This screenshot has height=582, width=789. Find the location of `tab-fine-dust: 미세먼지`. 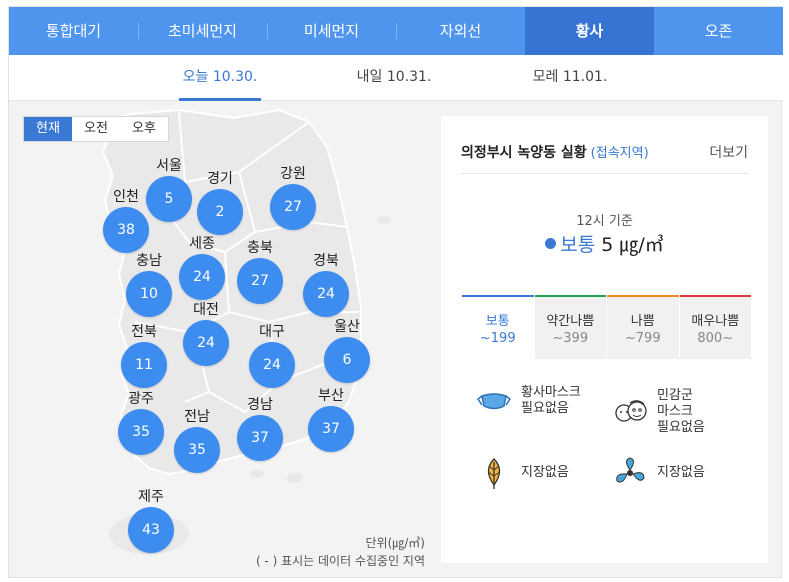

tab-fine-dust: 미세먼지 is located at coordinates (331, 31).